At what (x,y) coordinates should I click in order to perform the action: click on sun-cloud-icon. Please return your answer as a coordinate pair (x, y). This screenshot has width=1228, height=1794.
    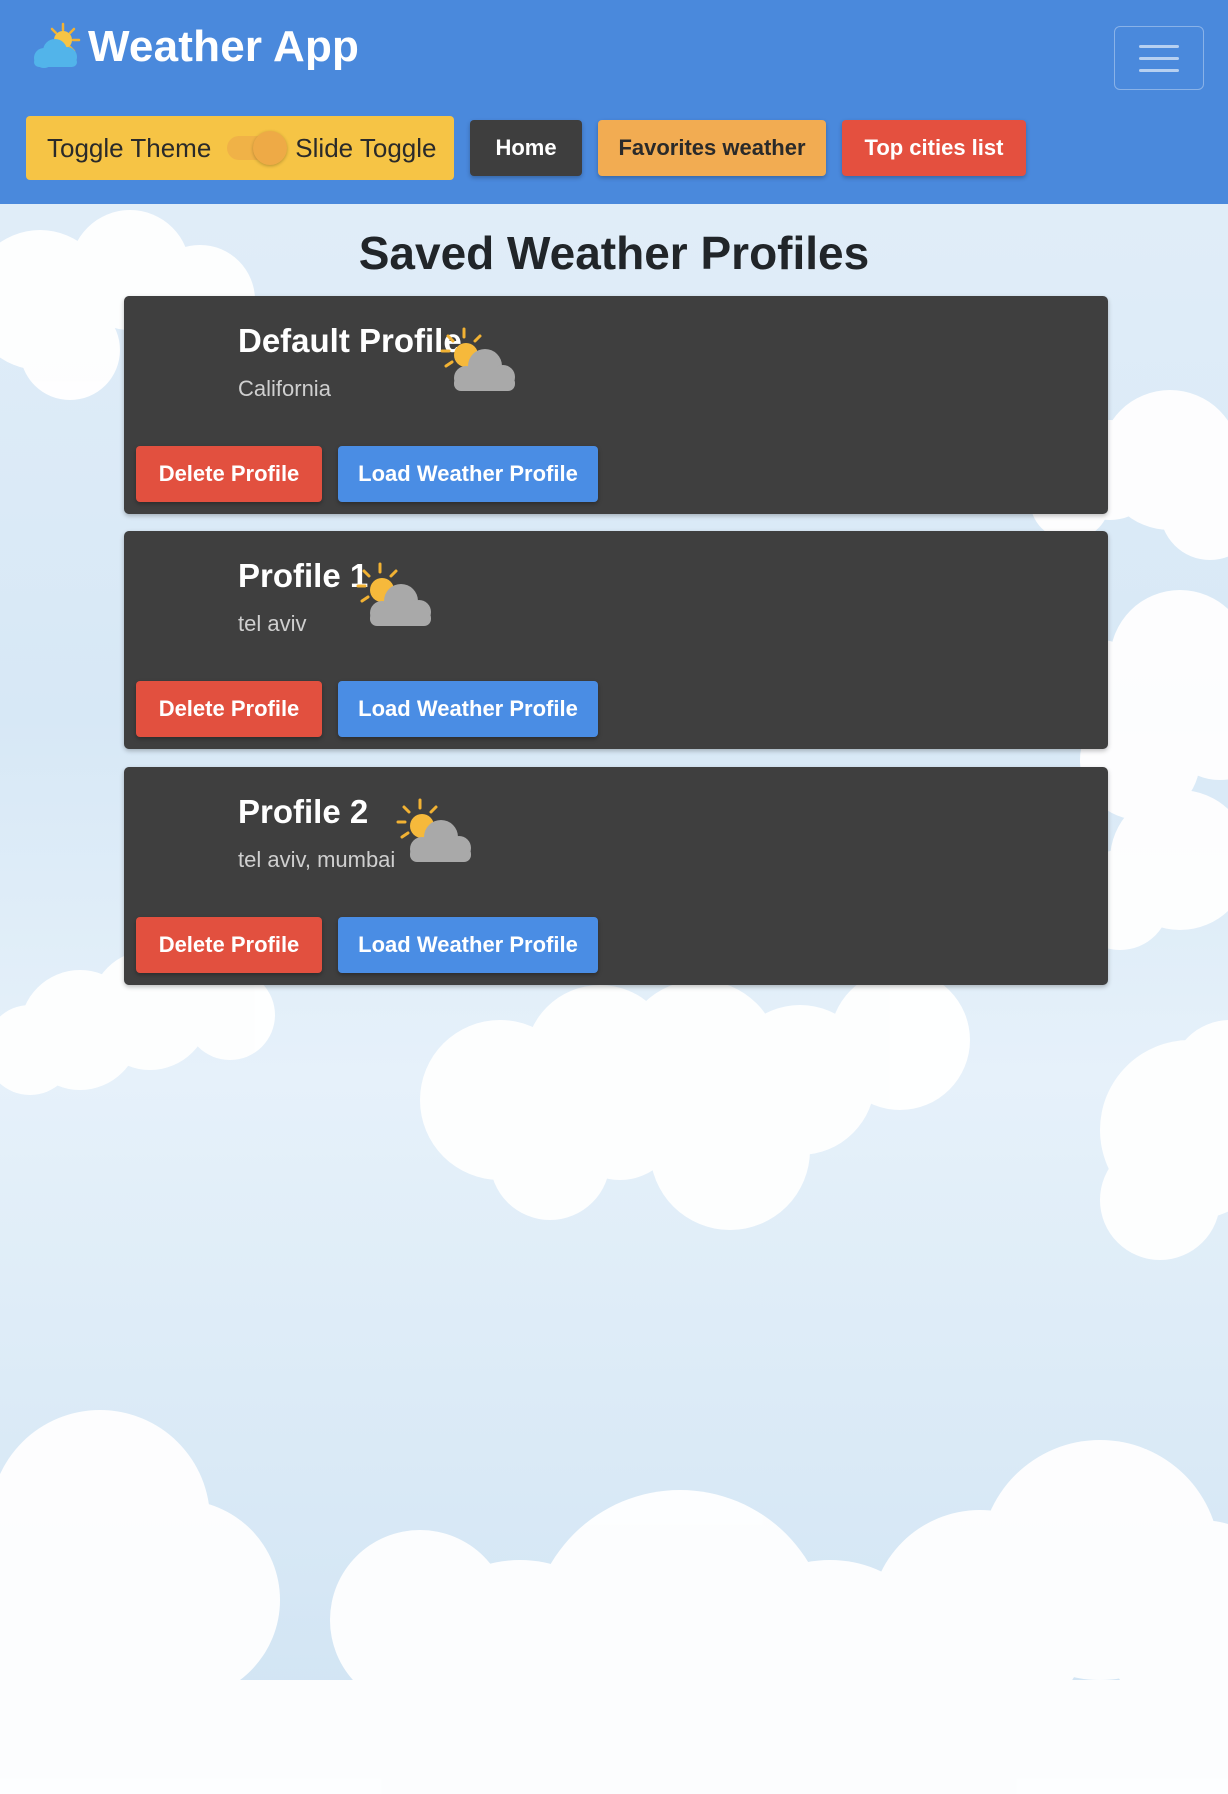
    Looking at the image, I should click on (57, 45).